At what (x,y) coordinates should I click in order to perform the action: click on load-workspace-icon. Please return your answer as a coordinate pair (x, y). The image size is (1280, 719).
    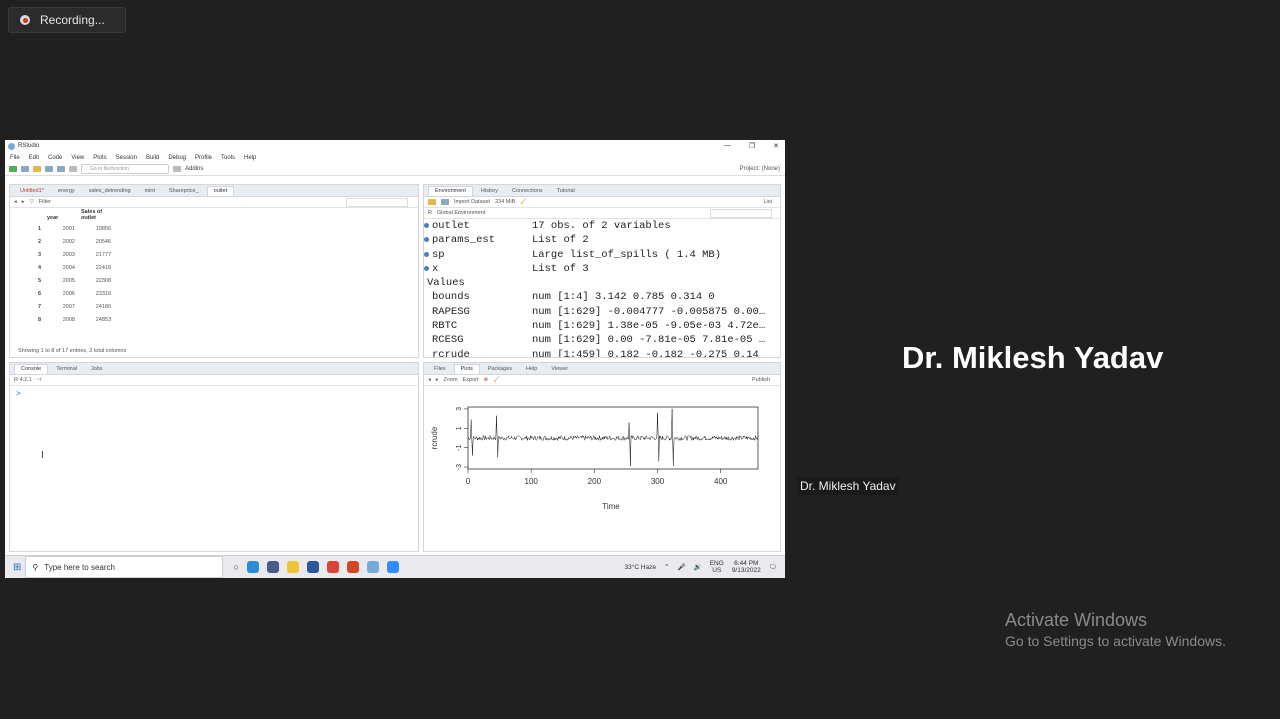
    Looking at the image, I should click on (432, 202).